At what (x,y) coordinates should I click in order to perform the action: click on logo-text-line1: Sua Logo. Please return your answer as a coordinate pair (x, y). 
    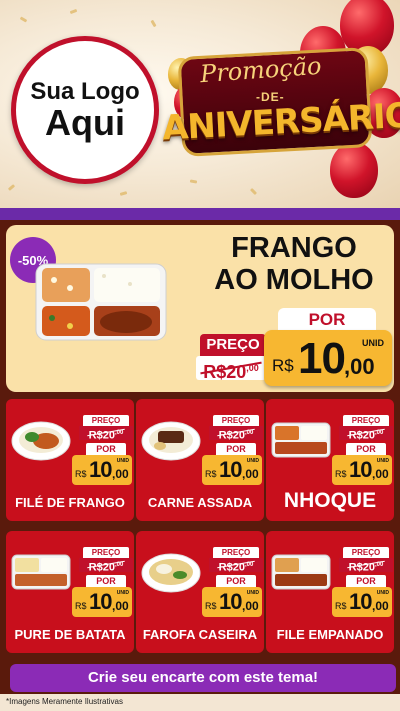
    Looking at the image, I should click on (85, 91).